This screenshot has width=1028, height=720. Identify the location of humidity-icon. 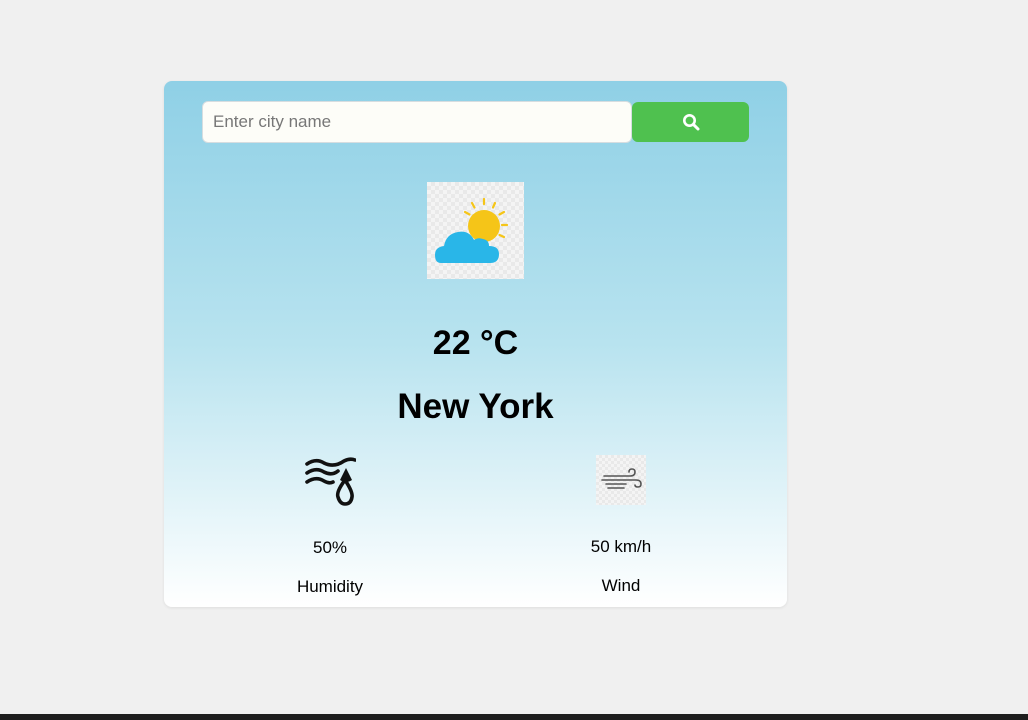
(330, 481).